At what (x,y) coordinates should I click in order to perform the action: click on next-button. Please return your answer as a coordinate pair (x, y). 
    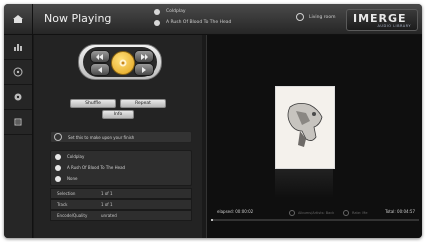
    Looking at the image, I should click on (144, 56).